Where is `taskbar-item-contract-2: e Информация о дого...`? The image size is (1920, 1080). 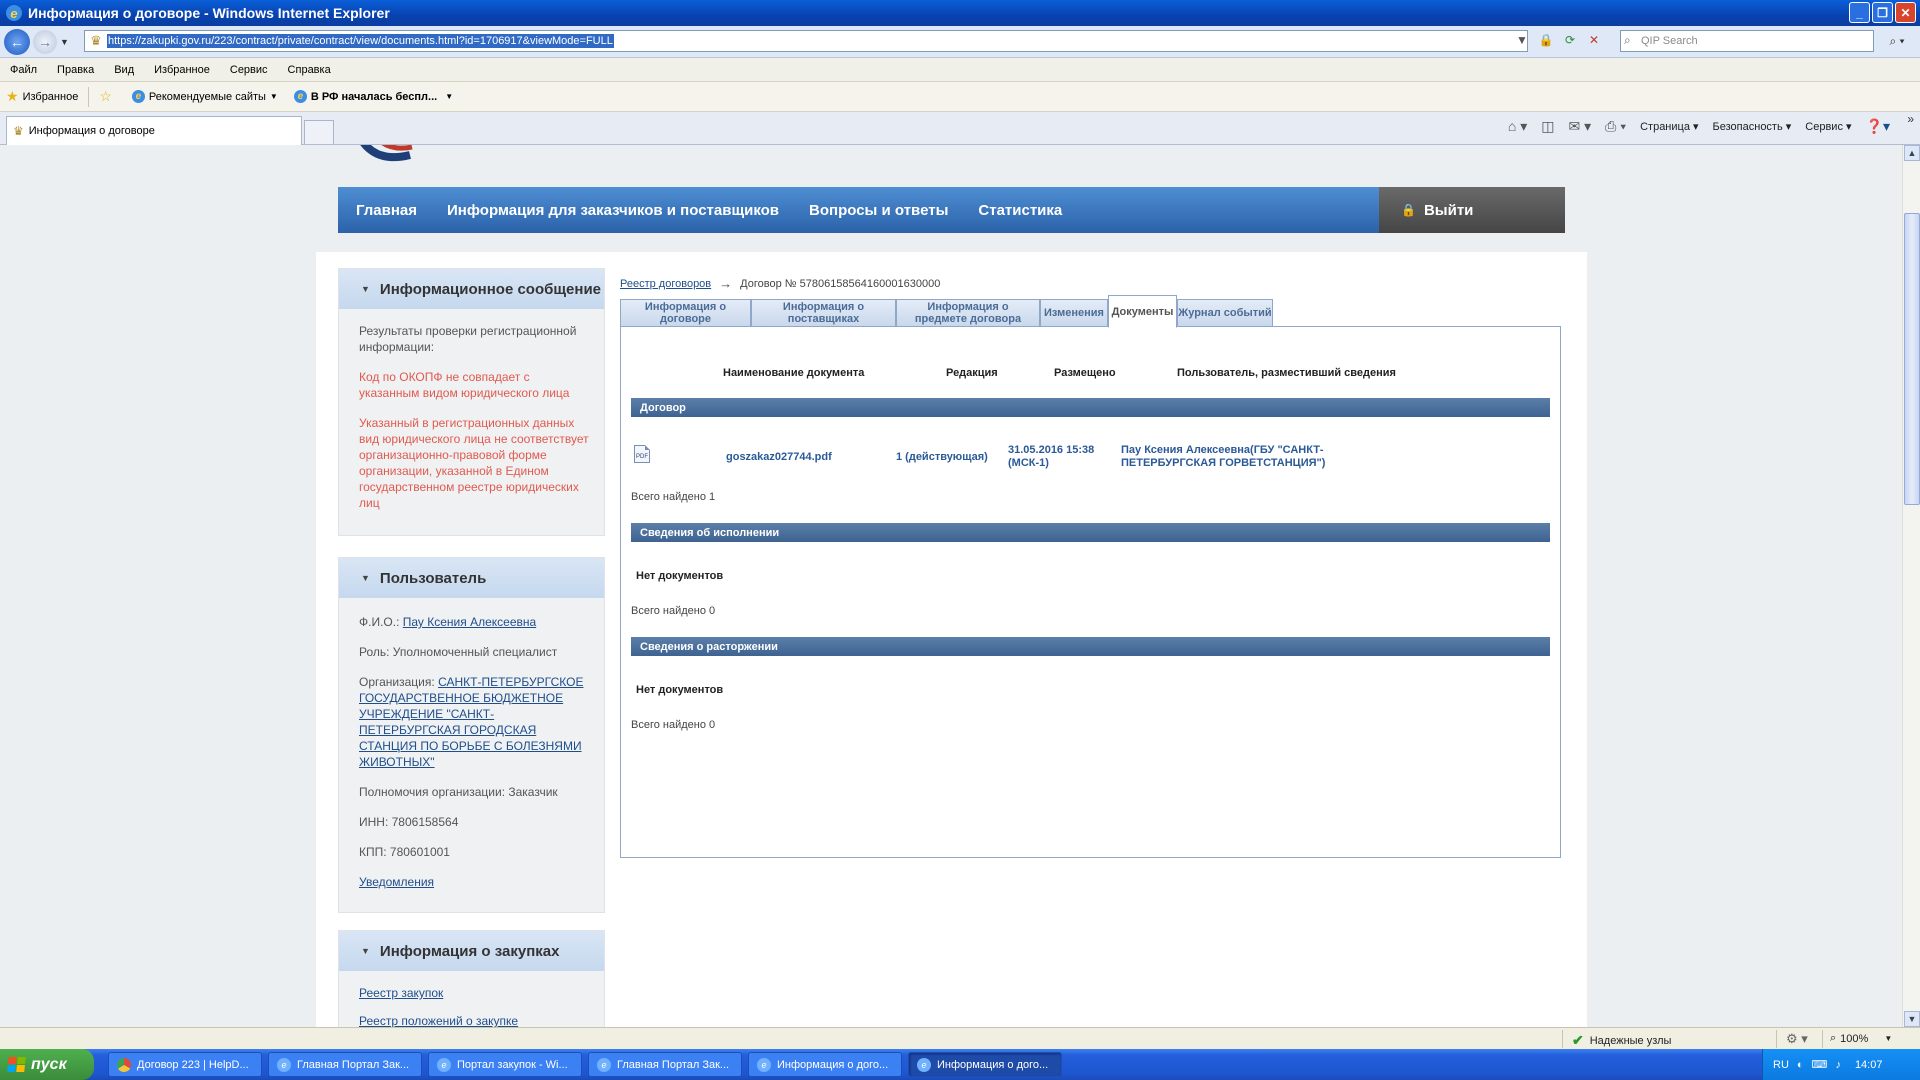 taskbar-item-contract-2: e Информация о дого... is located at coordinates (985, 1064).